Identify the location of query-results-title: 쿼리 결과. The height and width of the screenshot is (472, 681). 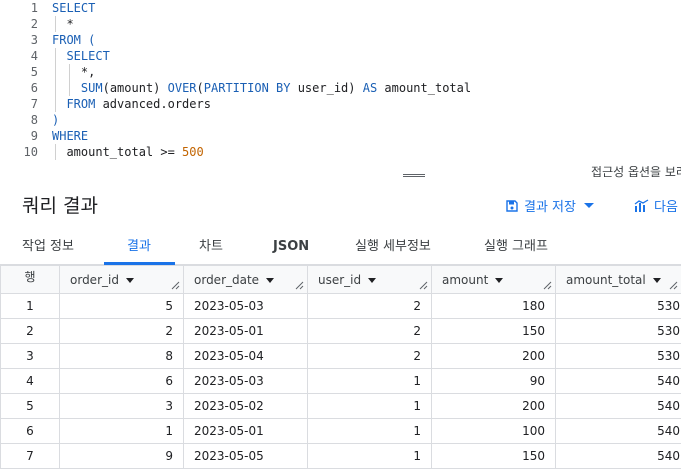
(60, 206).